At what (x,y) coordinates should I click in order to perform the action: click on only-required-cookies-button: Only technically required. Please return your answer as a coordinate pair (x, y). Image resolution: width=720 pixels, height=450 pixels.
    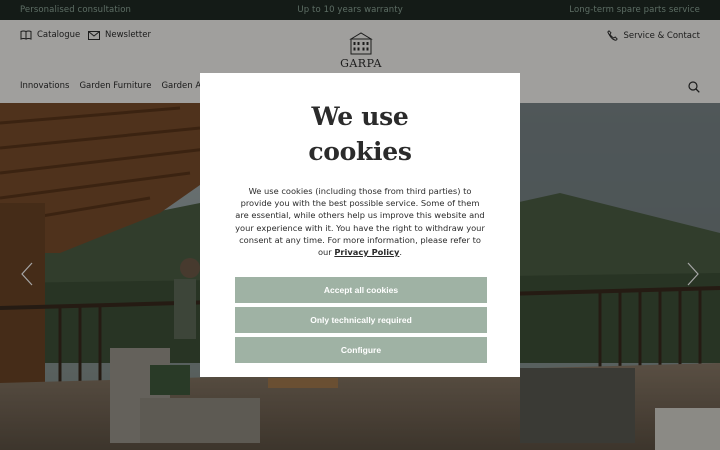
    Looking at the image, I should click on (361, 320).